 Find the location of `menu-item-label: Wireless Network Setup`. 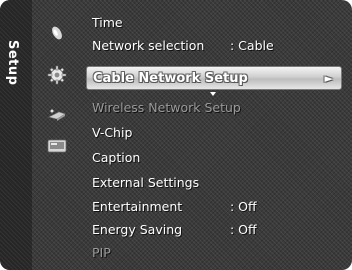

menu-item-label: Wireless Network Setup is located at coordinates (166, 107).